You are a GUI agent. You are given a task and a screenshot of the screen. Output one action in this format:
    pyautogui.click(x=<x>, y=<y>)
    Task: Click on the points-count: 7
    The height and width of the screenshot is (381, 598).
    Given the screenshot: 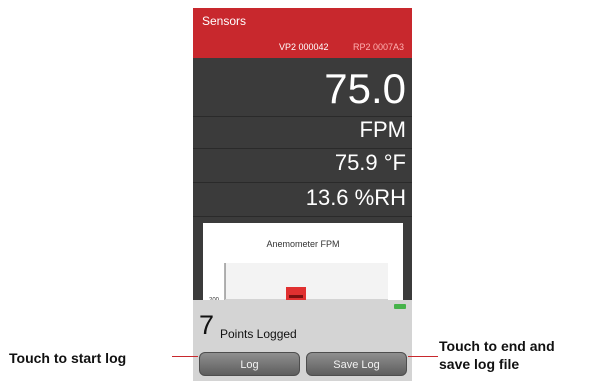 What is the action you would take?
    pyautogui.click(x=207, y=325)
    